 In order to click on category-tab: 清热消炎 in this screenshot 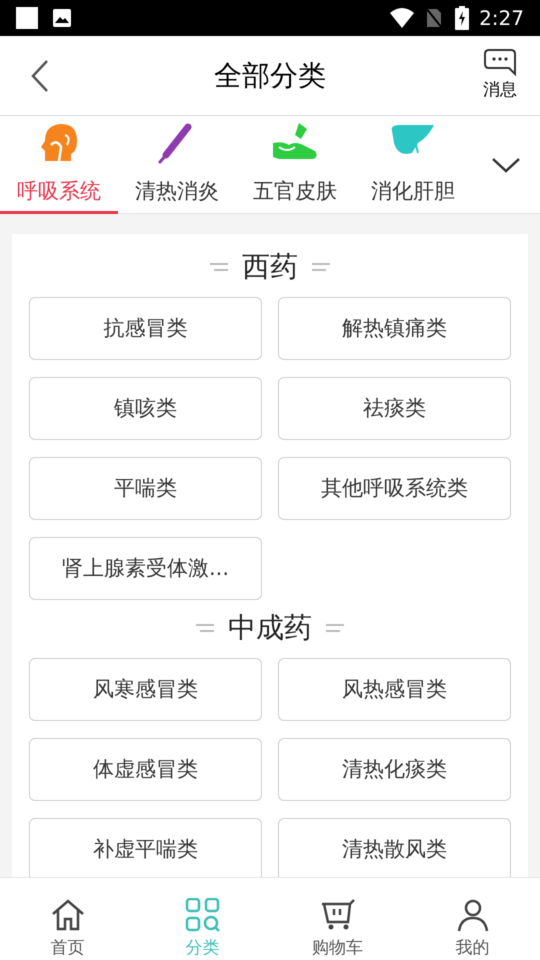, I will do `click(177, 165)`.